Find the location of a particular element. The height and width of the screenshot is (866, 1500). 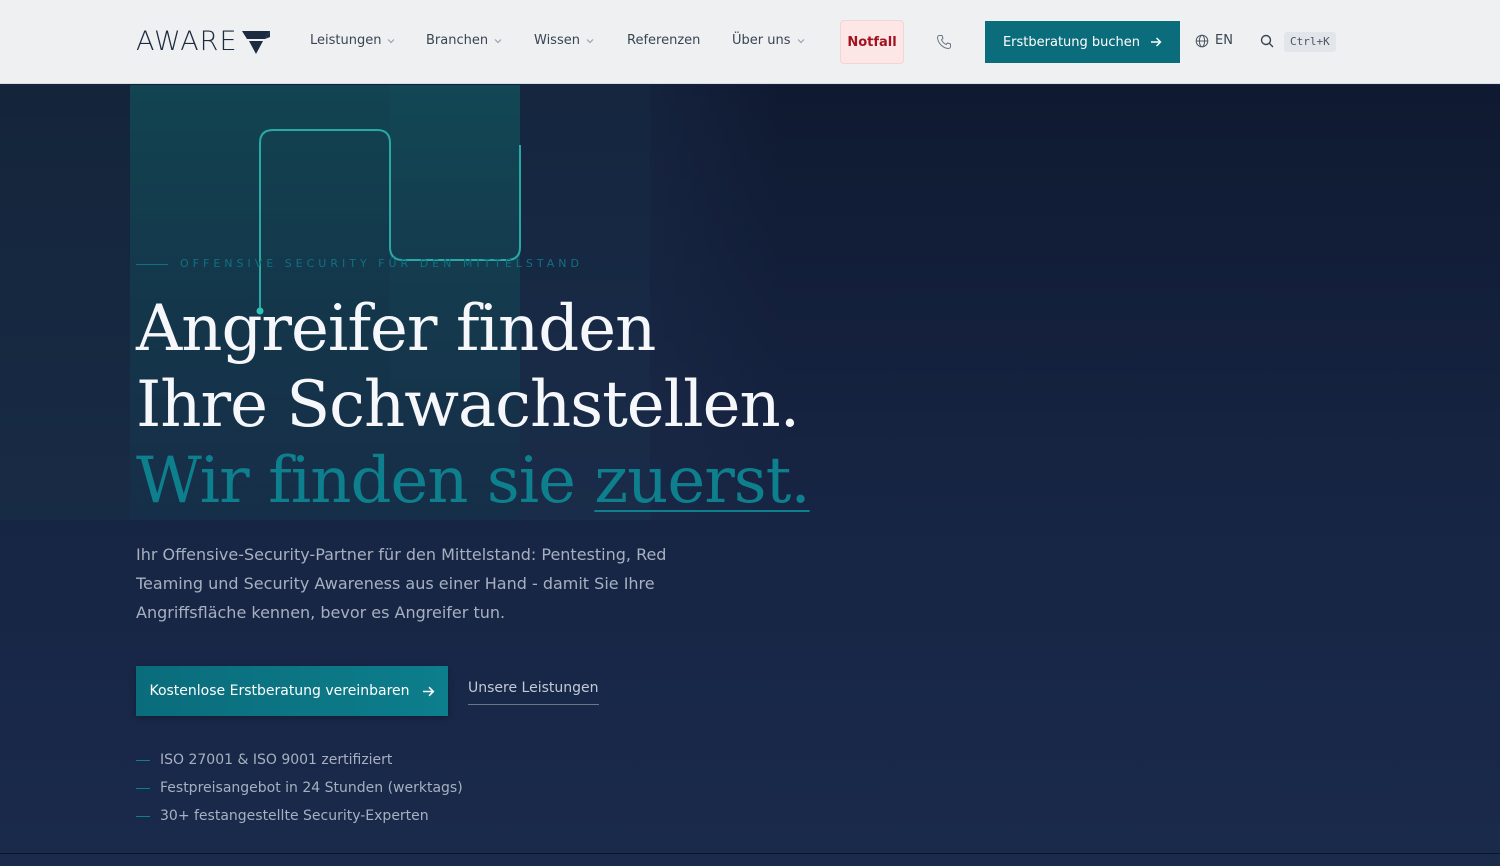

free-consultation-button: Kostenlose Erstberatung vereinbaren is located at coordinates (292, 691).